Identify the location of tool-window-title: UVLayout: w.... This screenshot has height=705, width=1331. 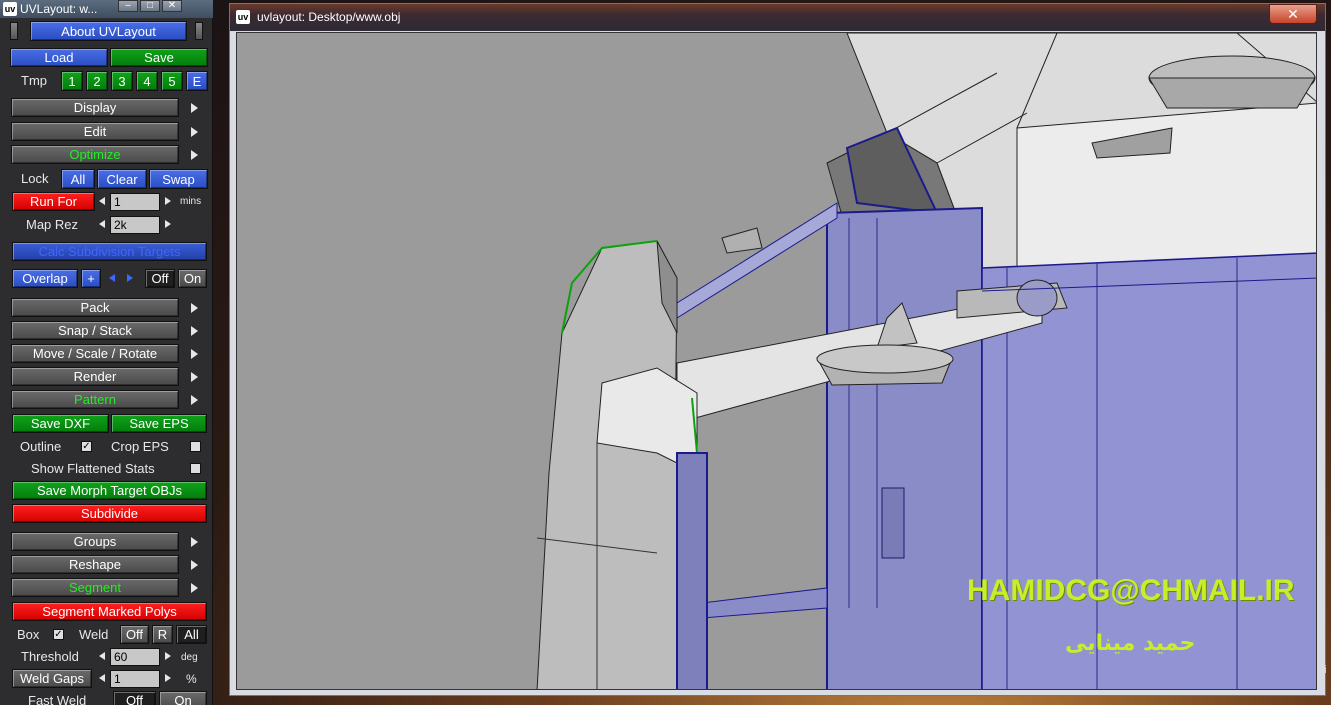
(59, 9).